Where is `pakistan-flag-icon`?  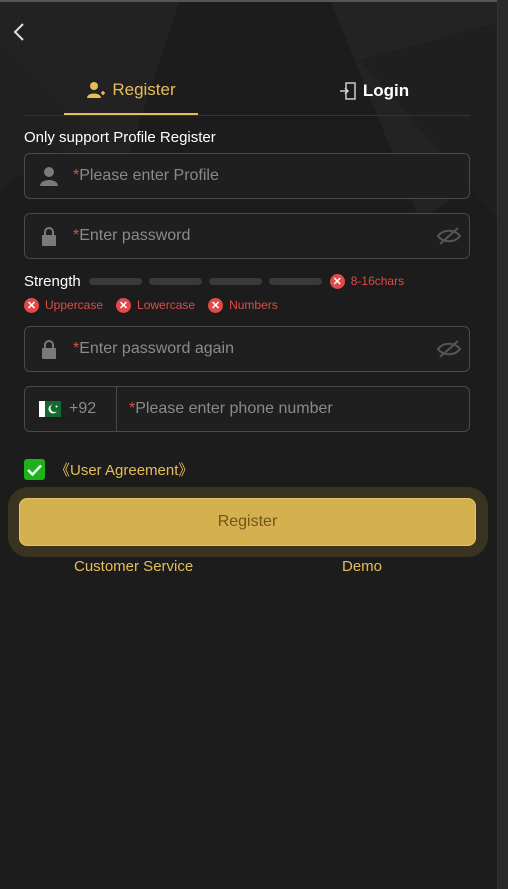 pakistan-flag-icon is located at coordinates (50, 409).